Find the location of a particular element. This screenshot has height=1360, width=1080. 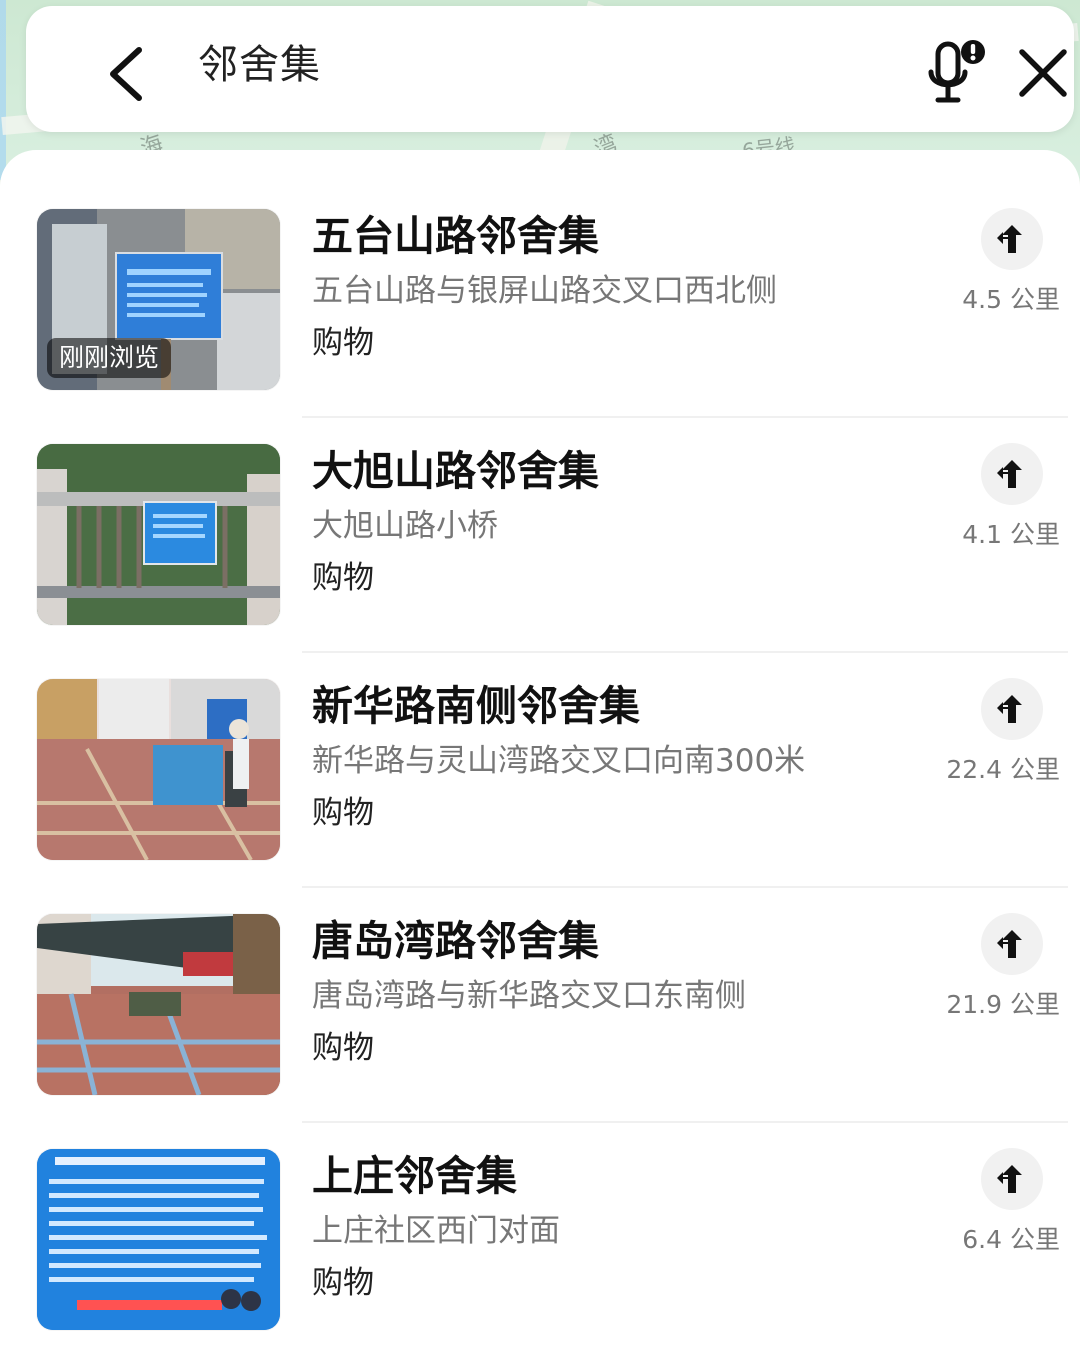

distance-label: 21.9 公里 is located at coordinates (1003, 1004).